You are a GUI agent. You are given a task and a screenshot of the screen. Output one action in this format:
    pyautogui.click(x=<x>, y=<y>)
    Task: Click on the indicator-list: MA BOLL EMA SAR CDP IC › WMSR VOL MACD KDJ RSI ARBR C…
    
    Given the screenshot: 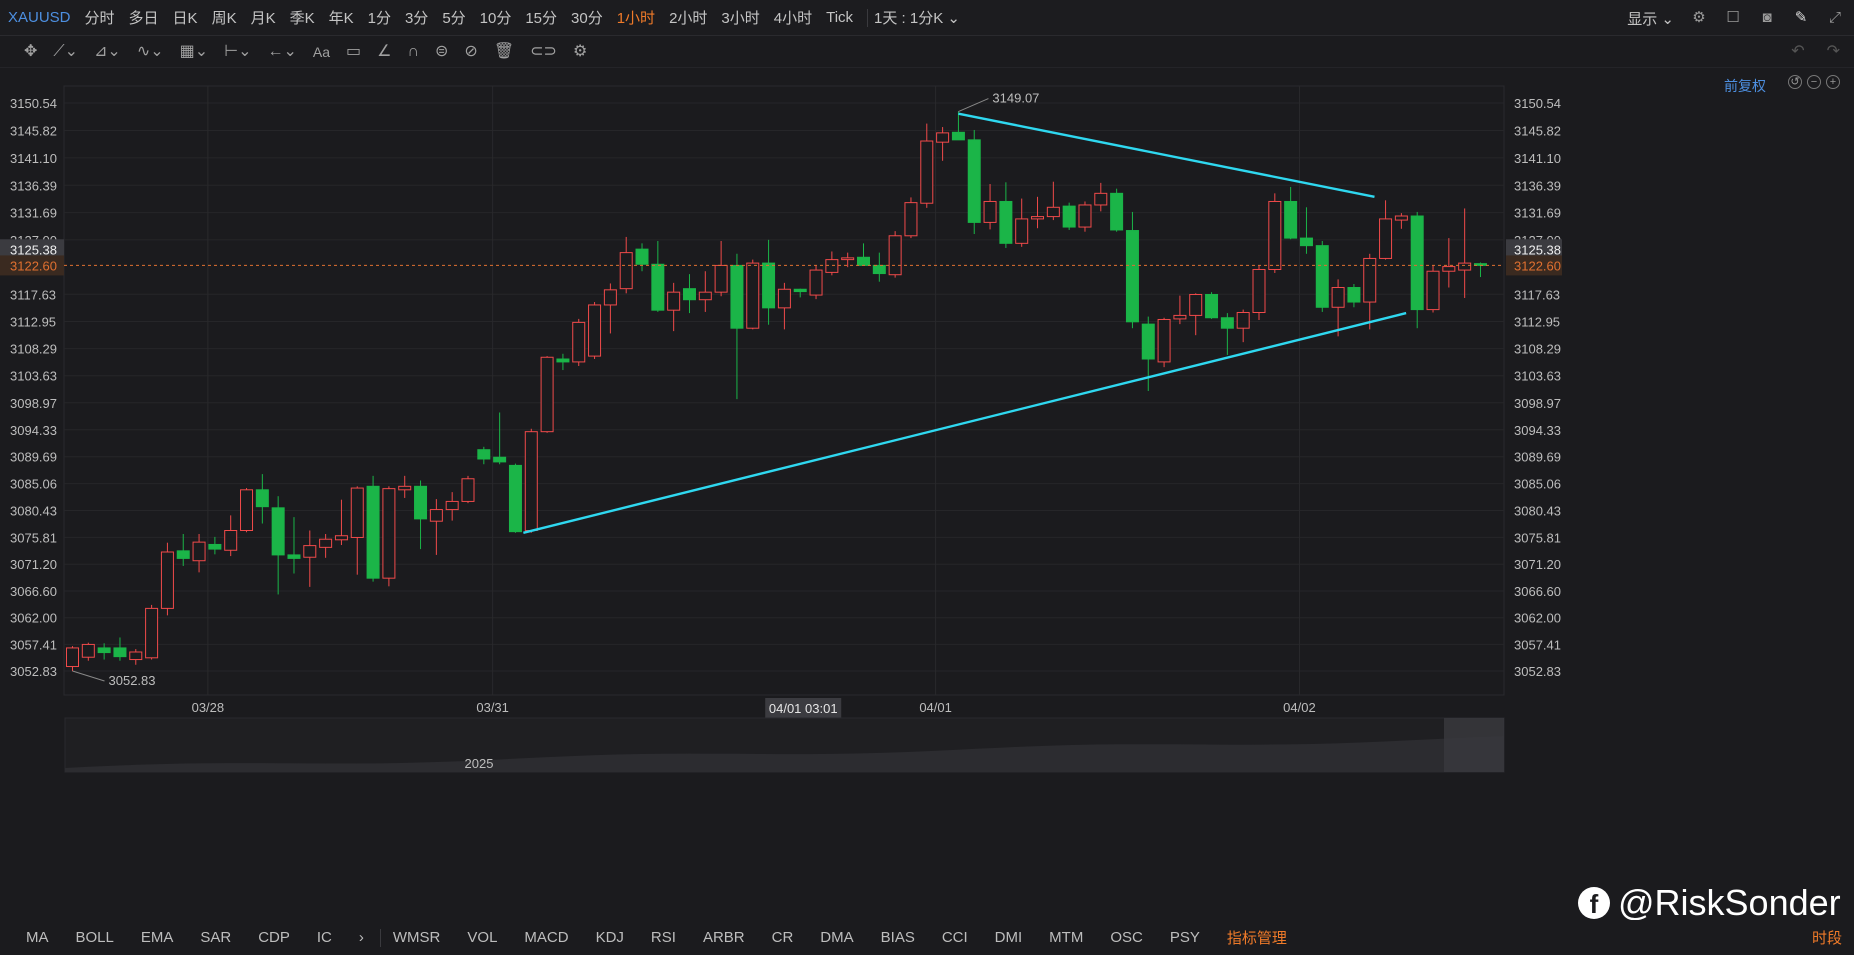 What is the action you would take?
    pyautogui.click(x=626, y=937)
    